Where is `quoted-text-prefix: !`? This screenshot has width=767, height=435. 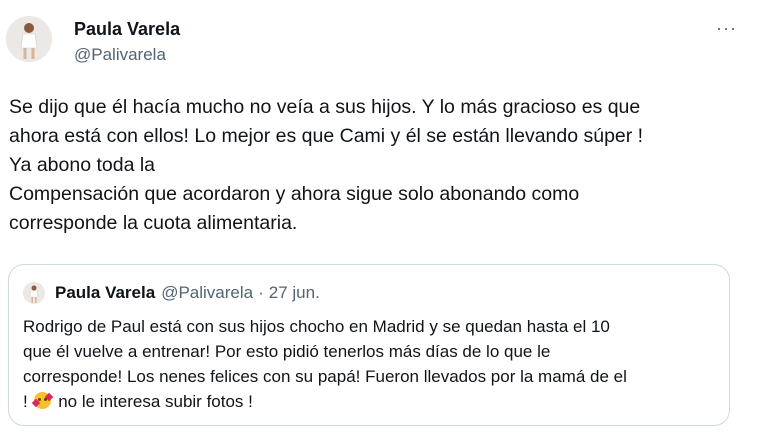 quoted-text-prefix: ! is located at coordinates (25, 401).